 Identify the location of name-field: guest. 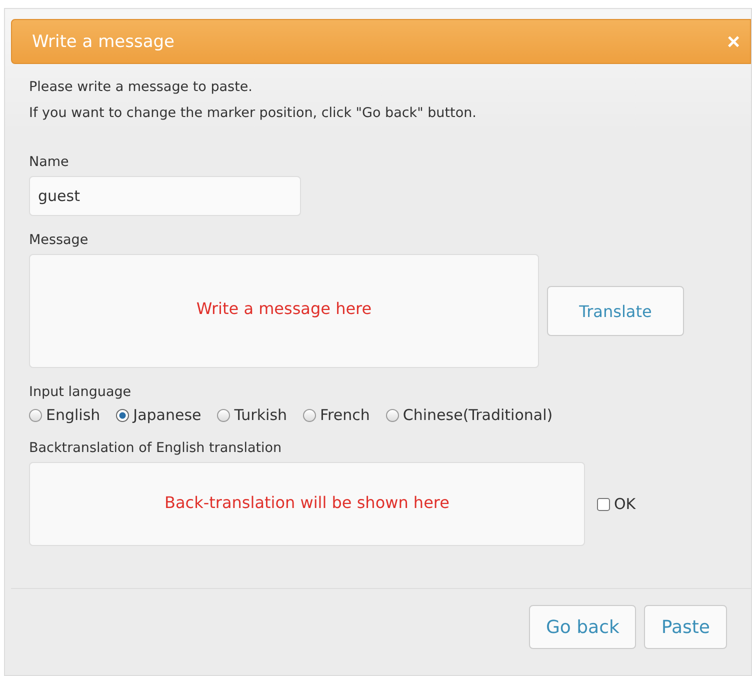
(165, 196).